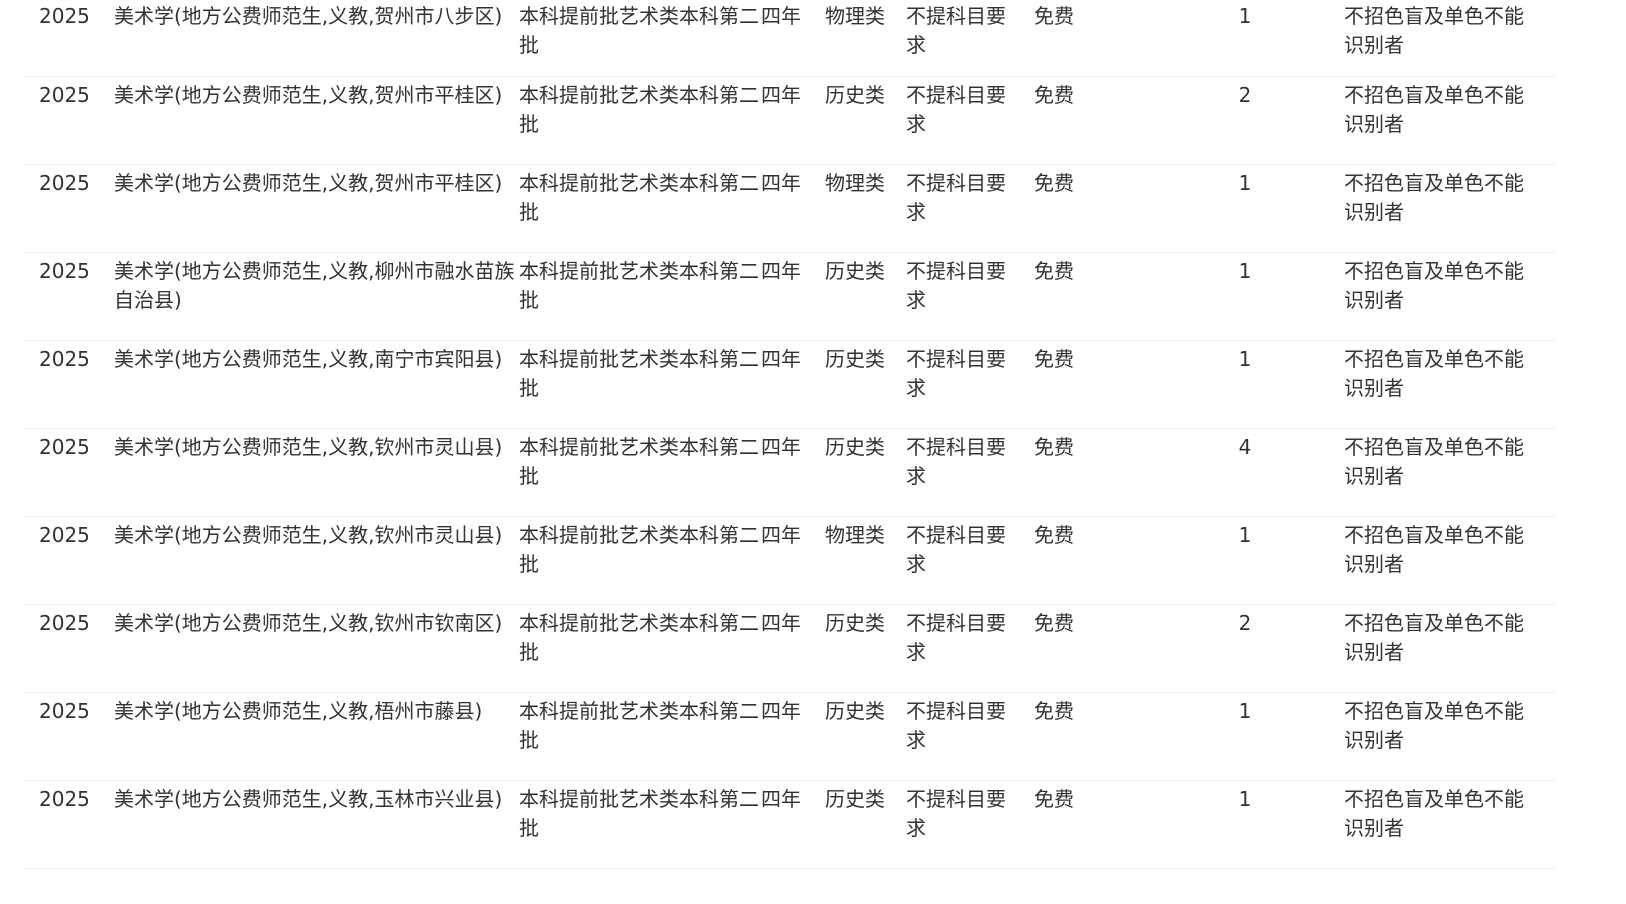 The image size is (1626, 904). I want to click on major-cell: 美术学(地方公费师范生,义教,梧州市藤县), so click(298, 710).